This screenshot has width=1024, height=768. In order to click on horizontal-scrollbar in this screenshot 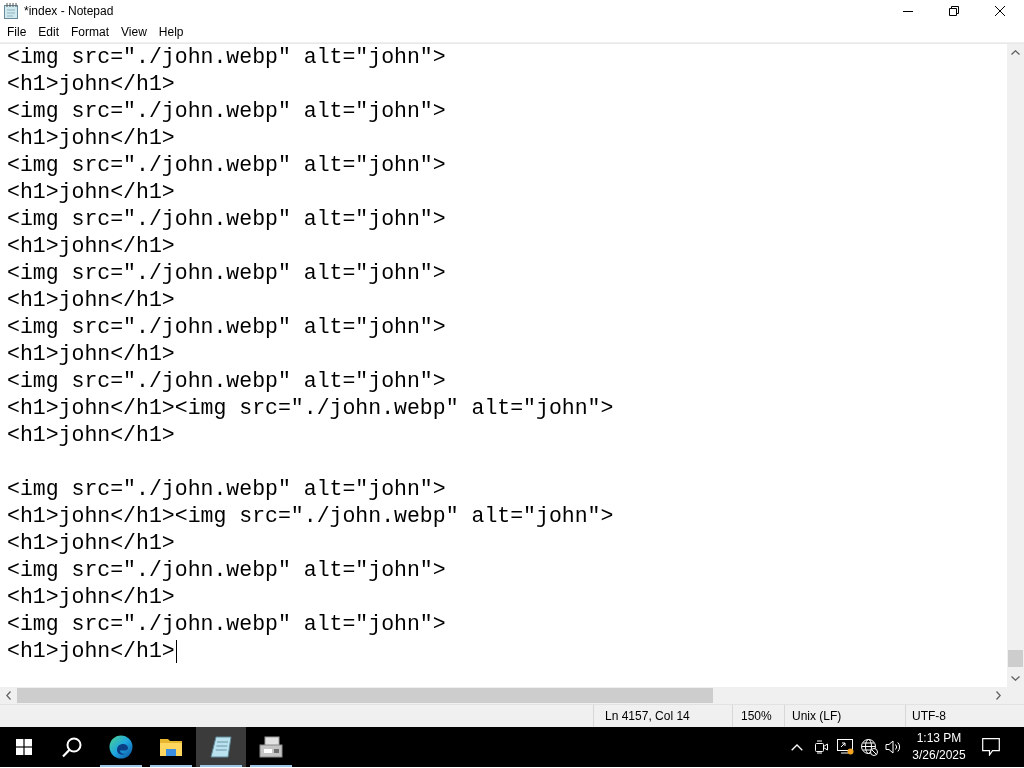, I will do `click(503, 695)`.